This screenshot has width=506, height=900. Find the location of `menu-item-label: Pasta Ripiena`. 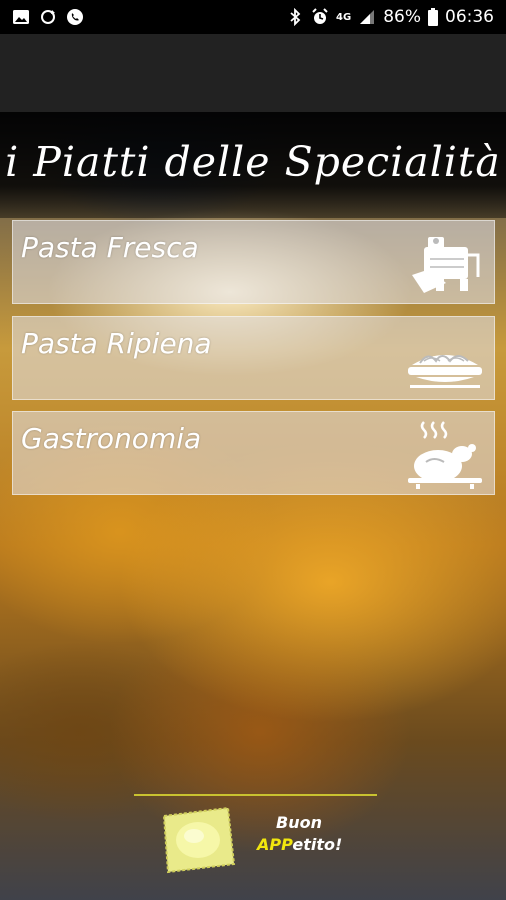

menu-item-label: Pasta Ripiena is located at coordinates (116, 343).